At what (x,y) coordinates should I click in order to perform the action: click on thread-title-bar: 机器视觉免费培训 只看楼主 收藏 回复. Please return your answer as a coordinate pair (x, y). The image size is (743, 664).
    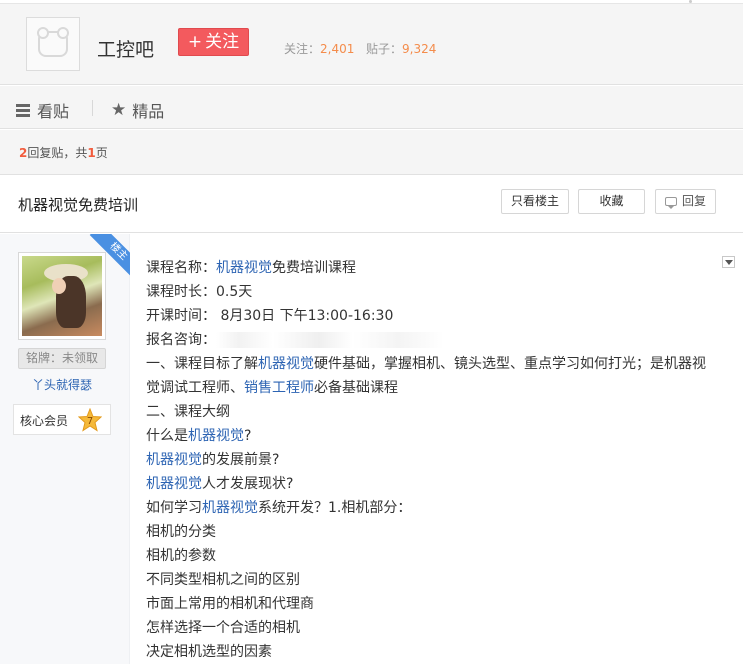
    Looking at the image, I should click on (371, 204).